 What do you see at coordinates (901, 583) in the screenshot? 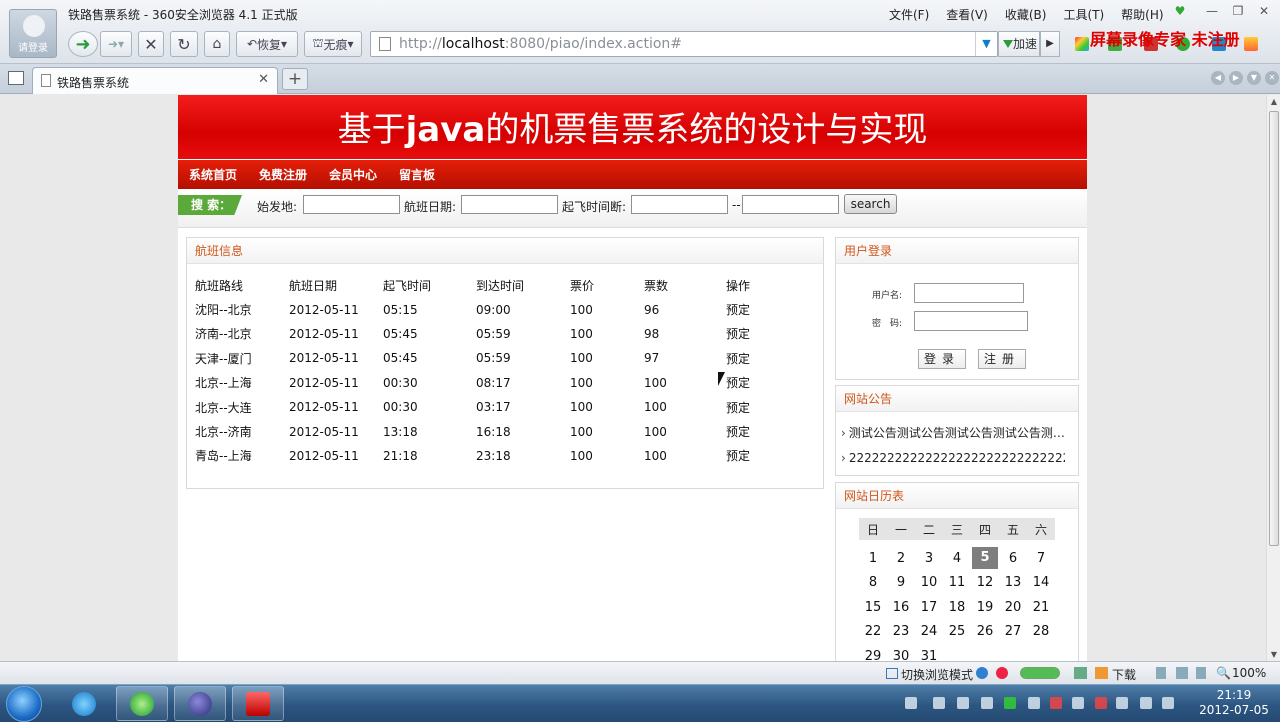
I see `calendar-day: 9` at bounding box center [901, 583].